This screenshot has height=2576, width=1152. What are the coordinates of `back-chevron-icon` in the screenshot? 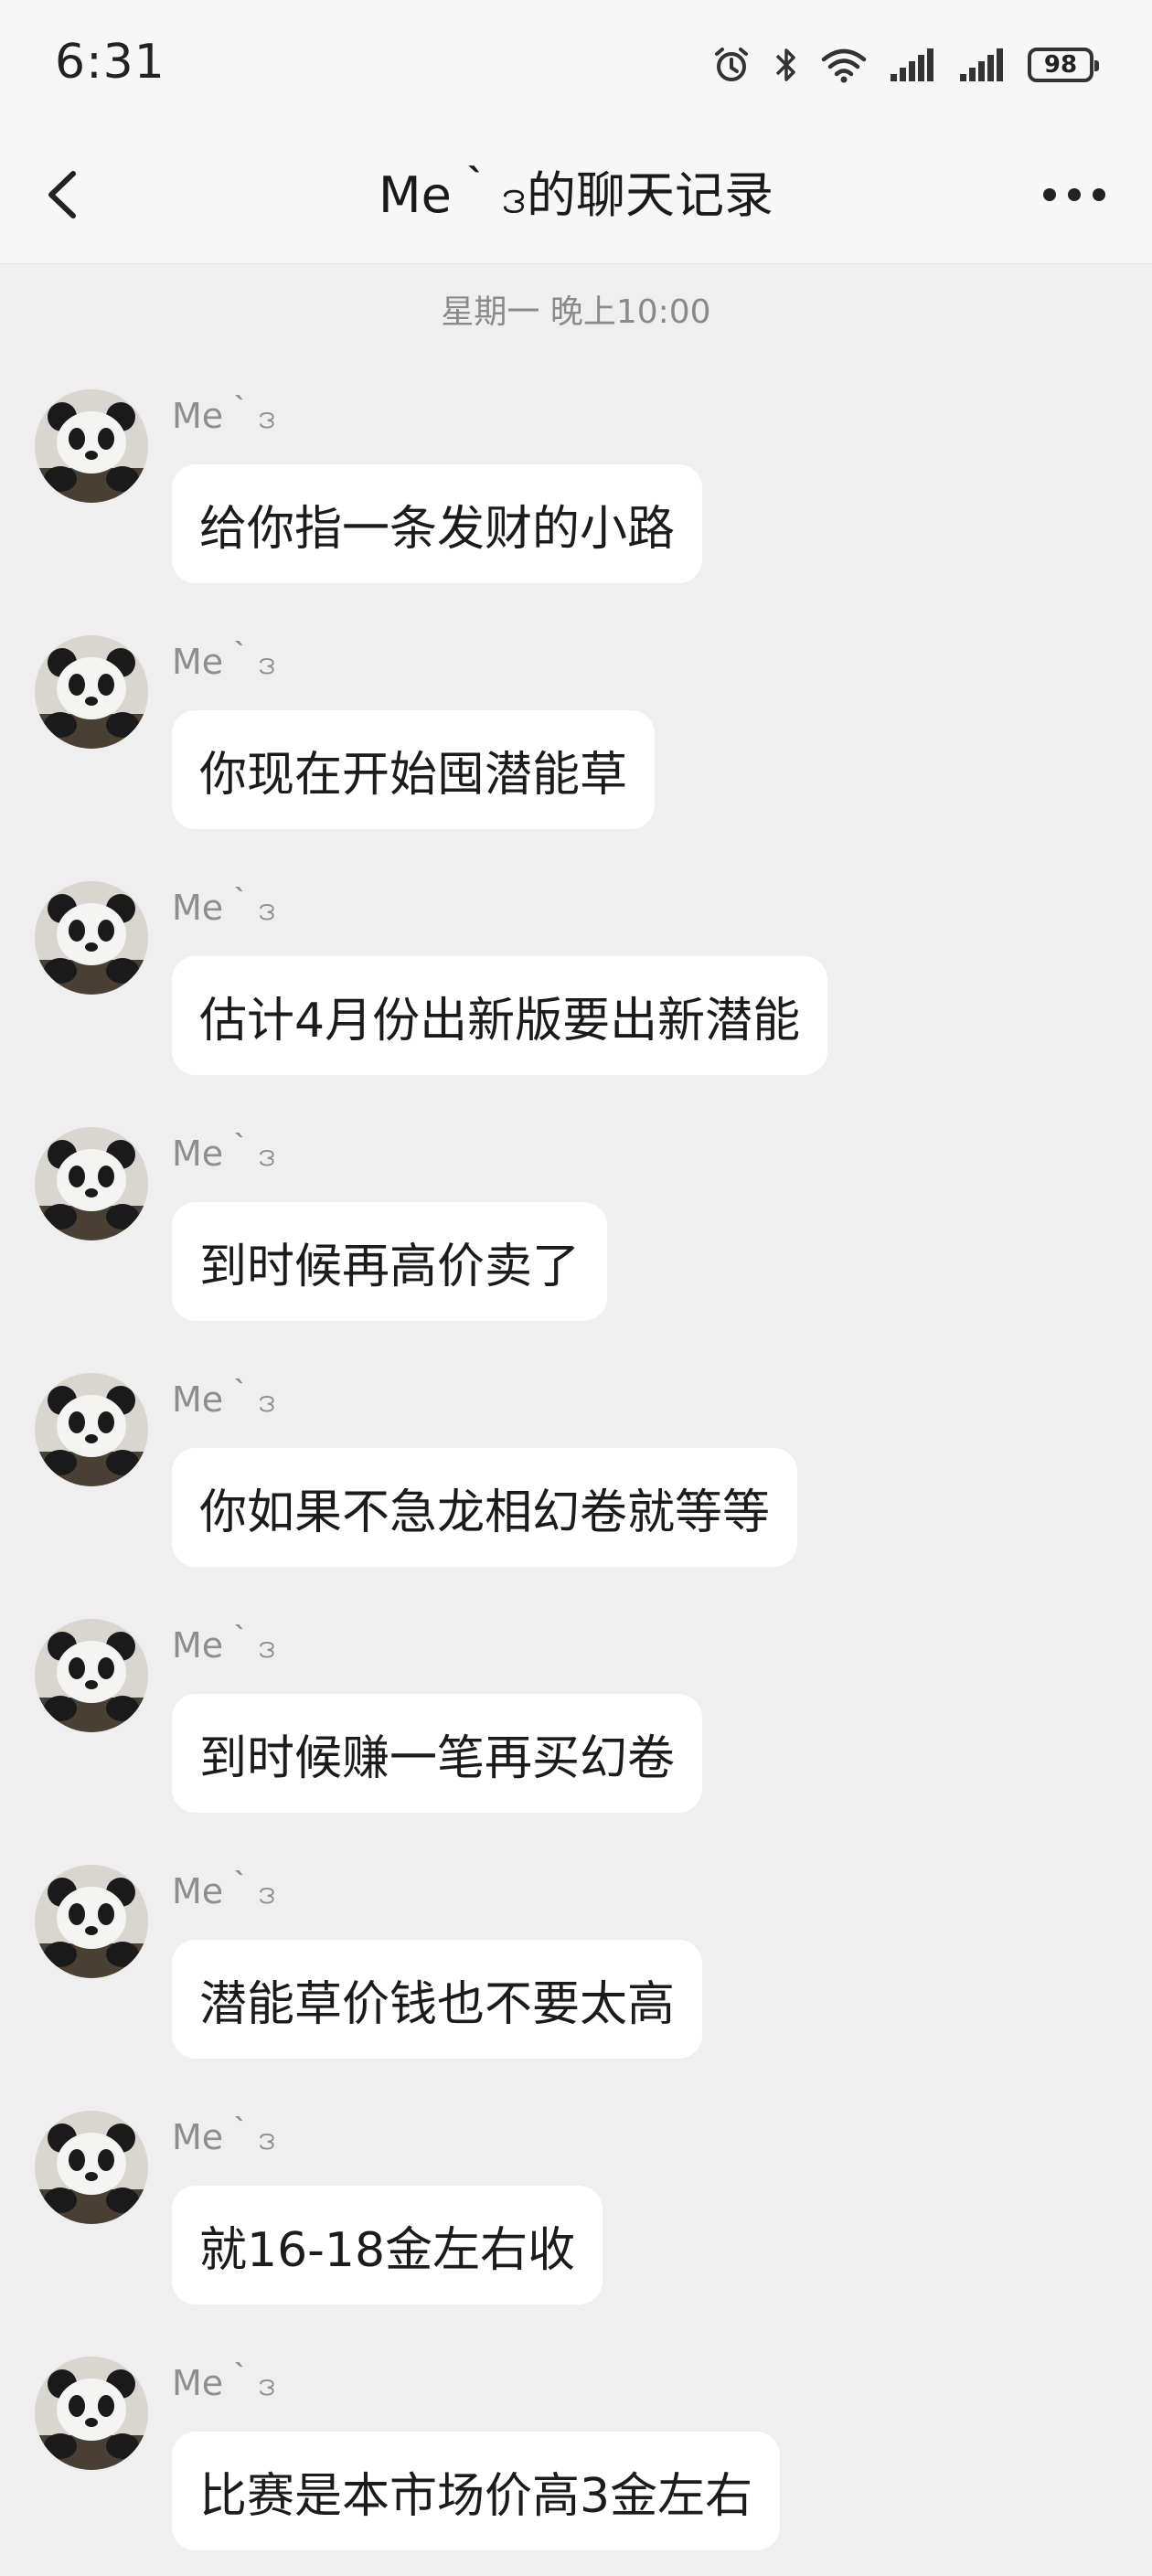 It's located at (65, 195).